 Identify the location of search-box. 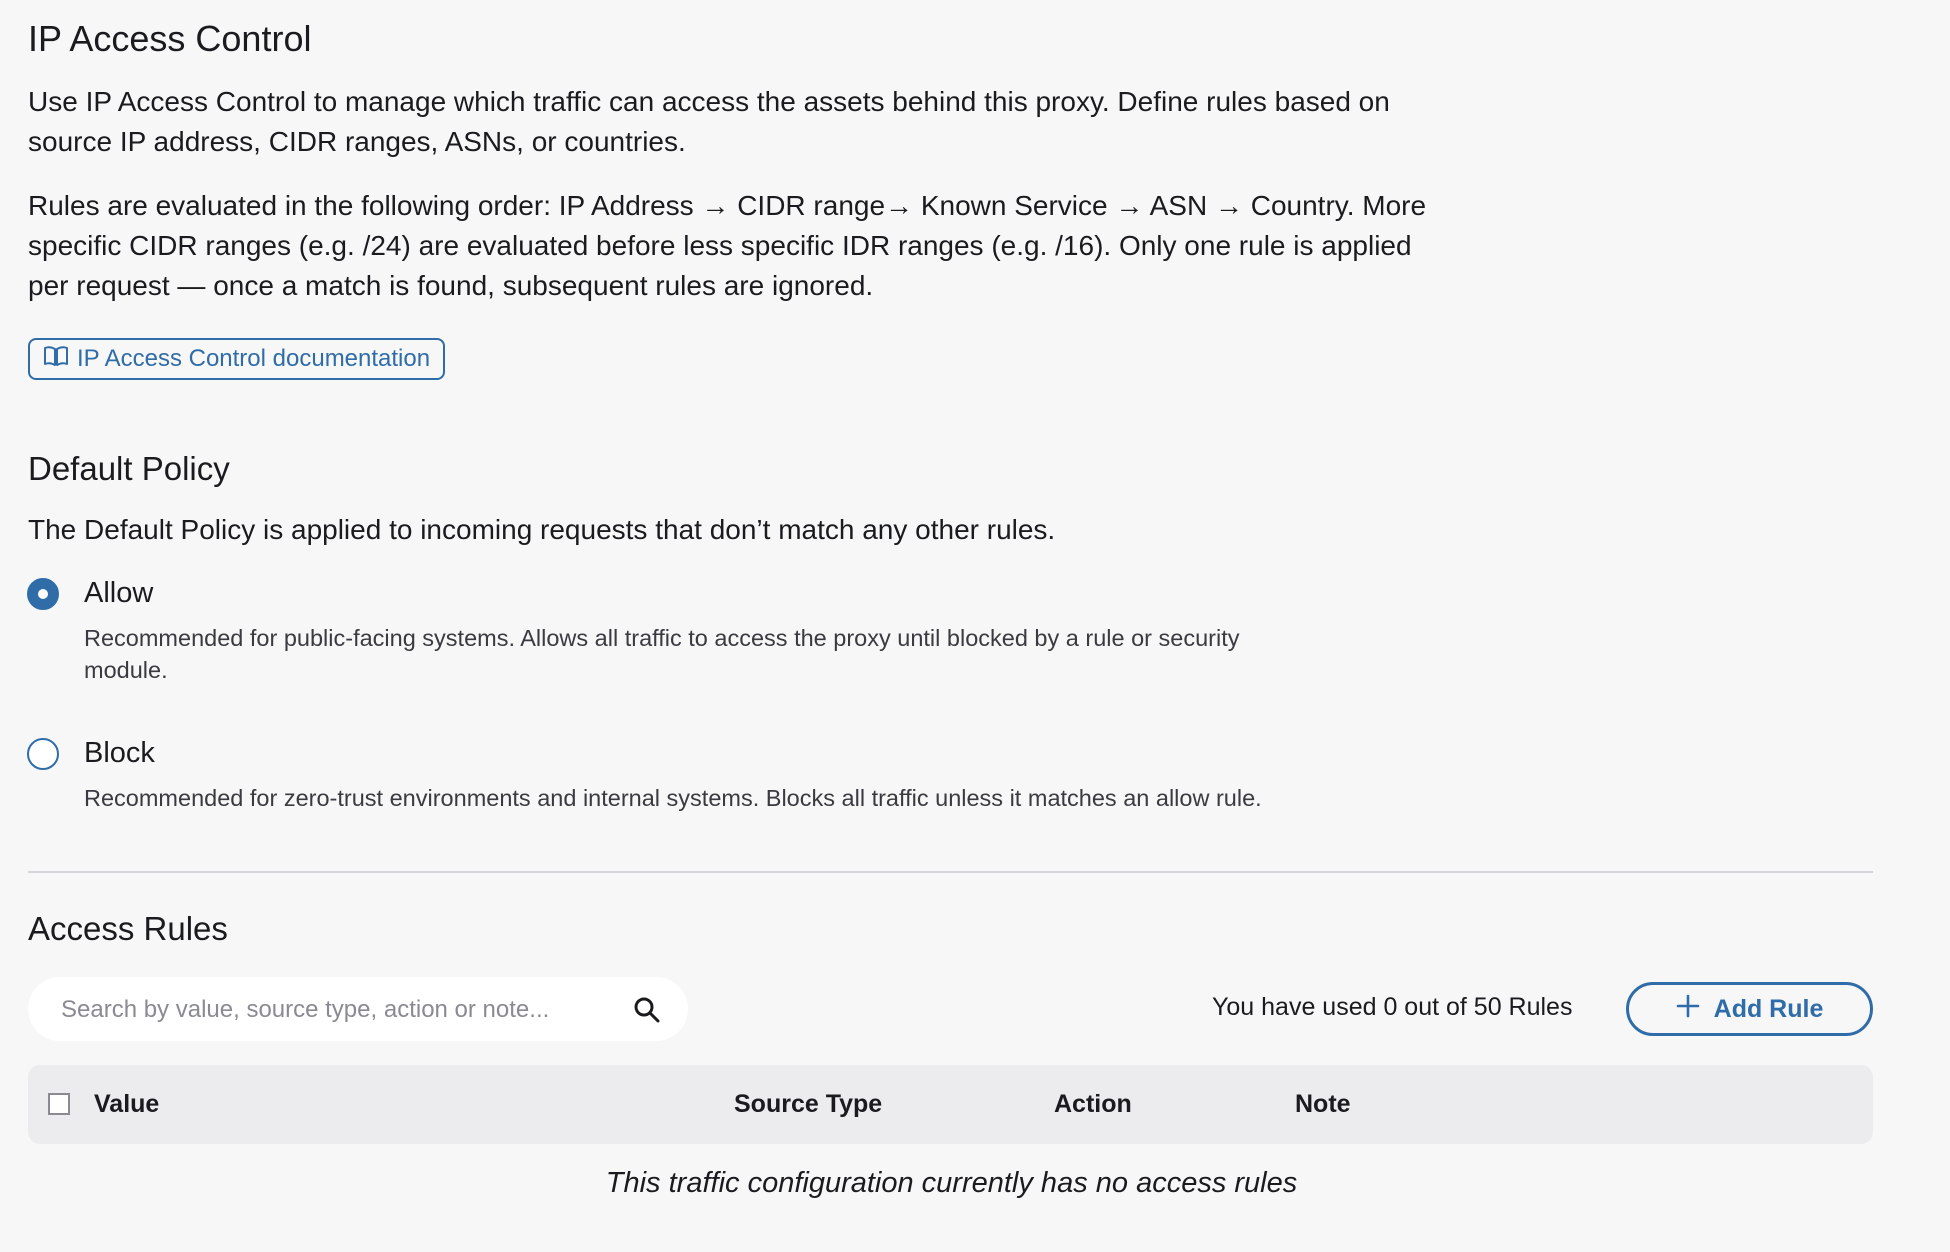
(358, 1010).